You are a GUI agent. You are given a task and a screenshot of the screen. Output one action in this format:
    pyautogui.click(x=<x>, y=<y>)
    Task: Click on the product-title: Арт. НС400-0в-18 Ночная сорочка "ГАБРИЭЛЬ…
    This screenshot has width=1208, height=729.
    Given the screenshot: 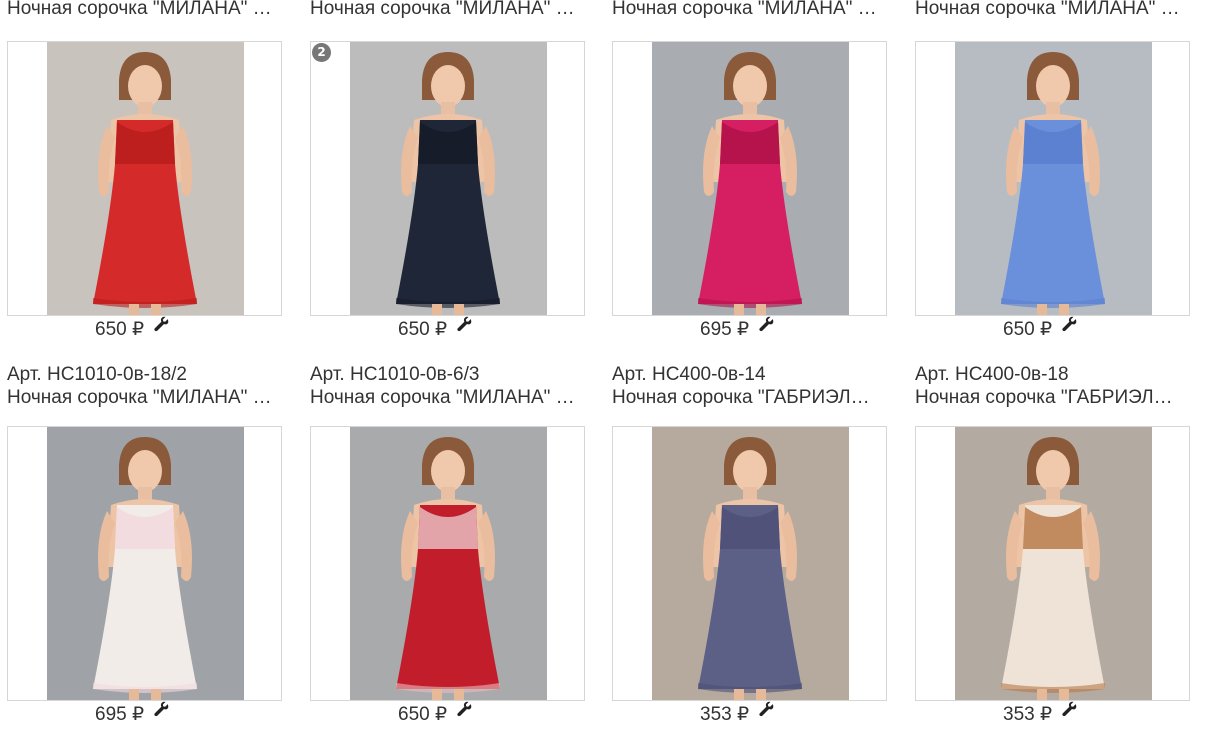 What is the action you would take?
    pyautogui.click(x=1053, y=386)
    